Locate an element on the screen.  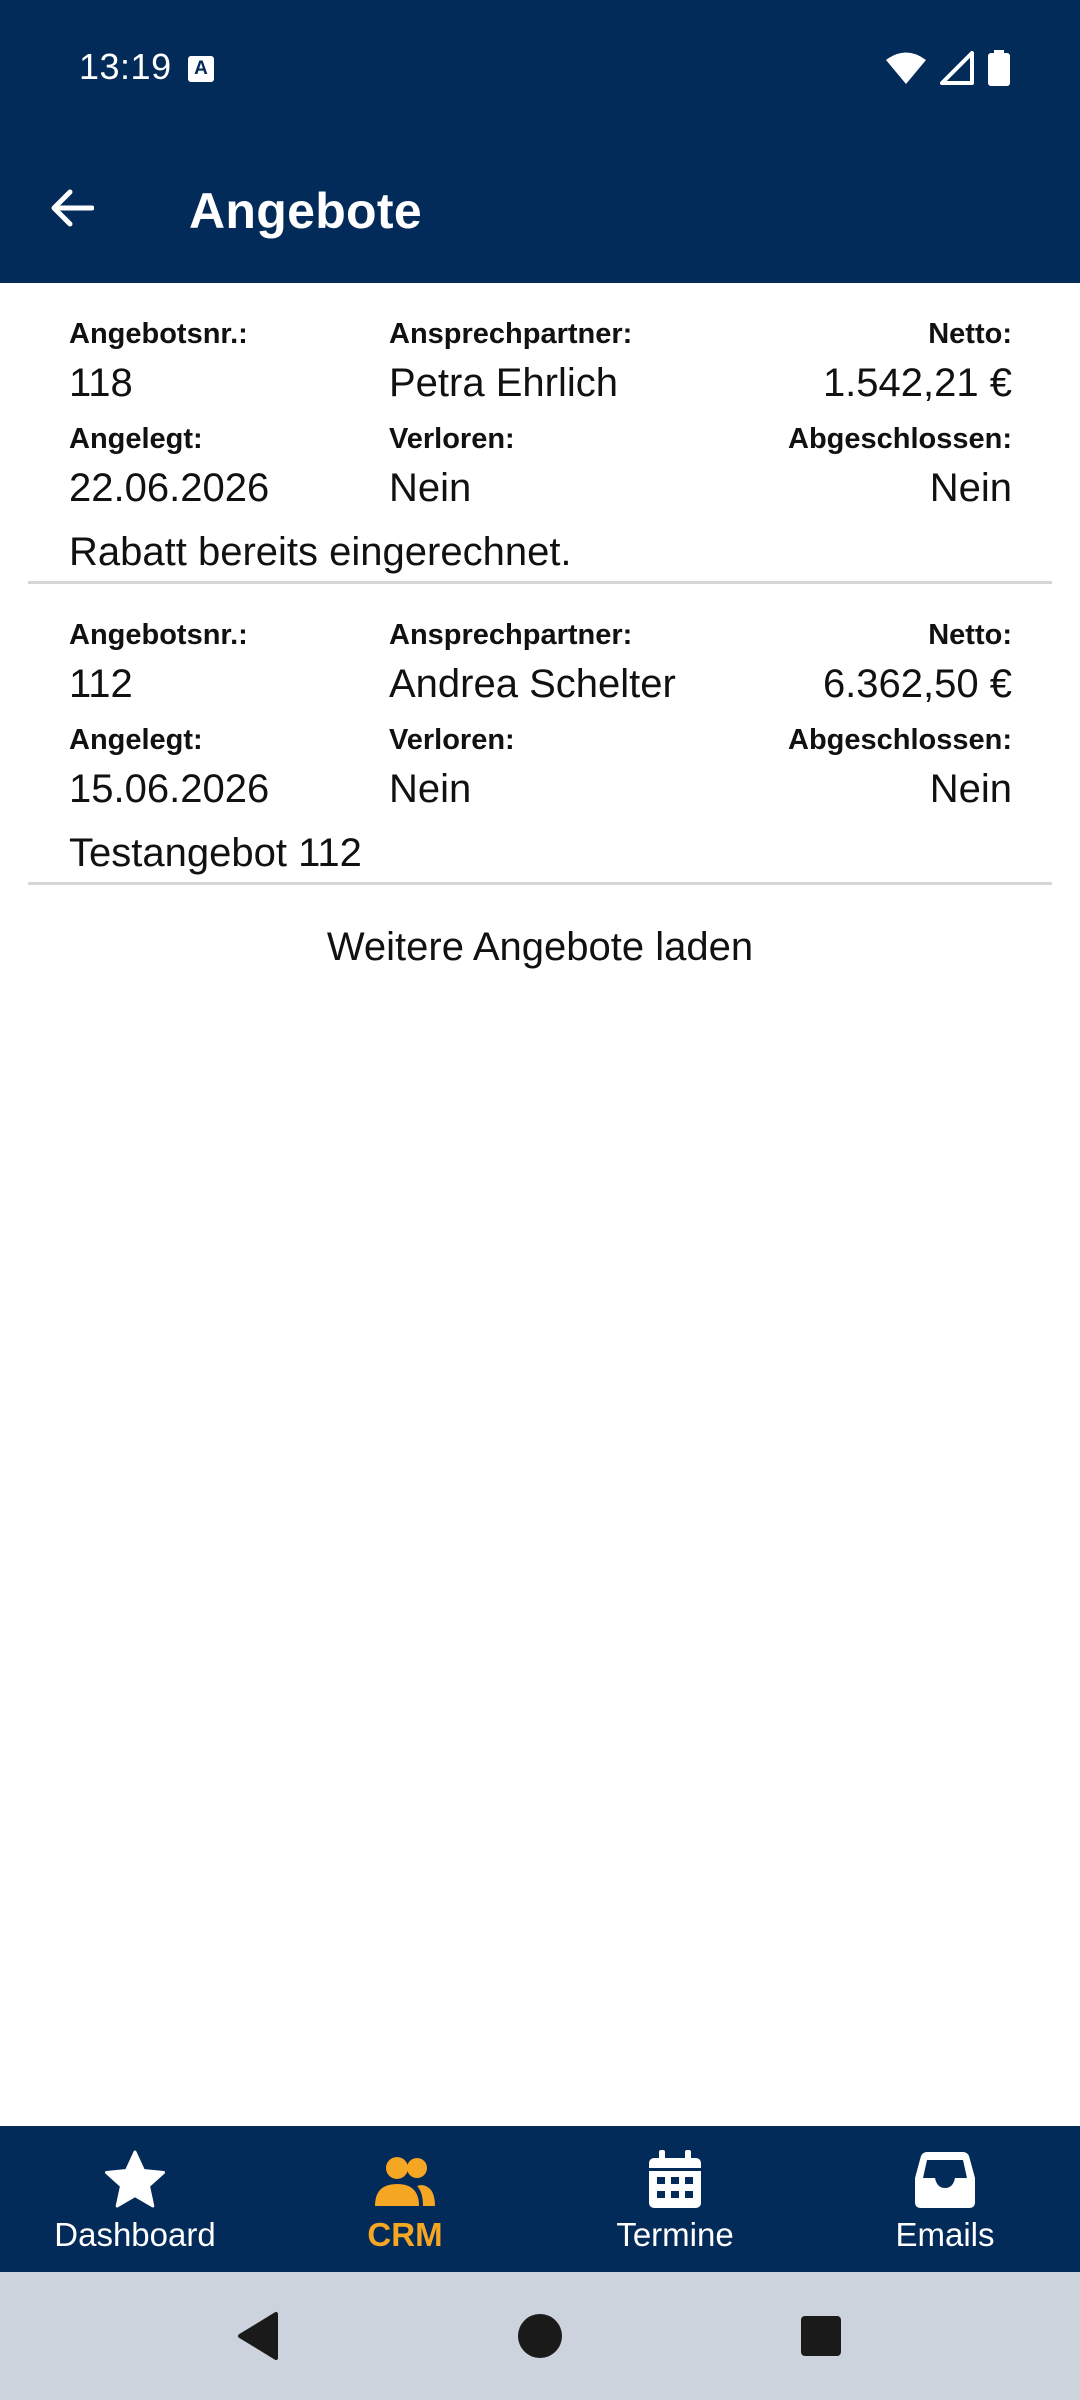
status-icons is located at coordinates (948, 68).